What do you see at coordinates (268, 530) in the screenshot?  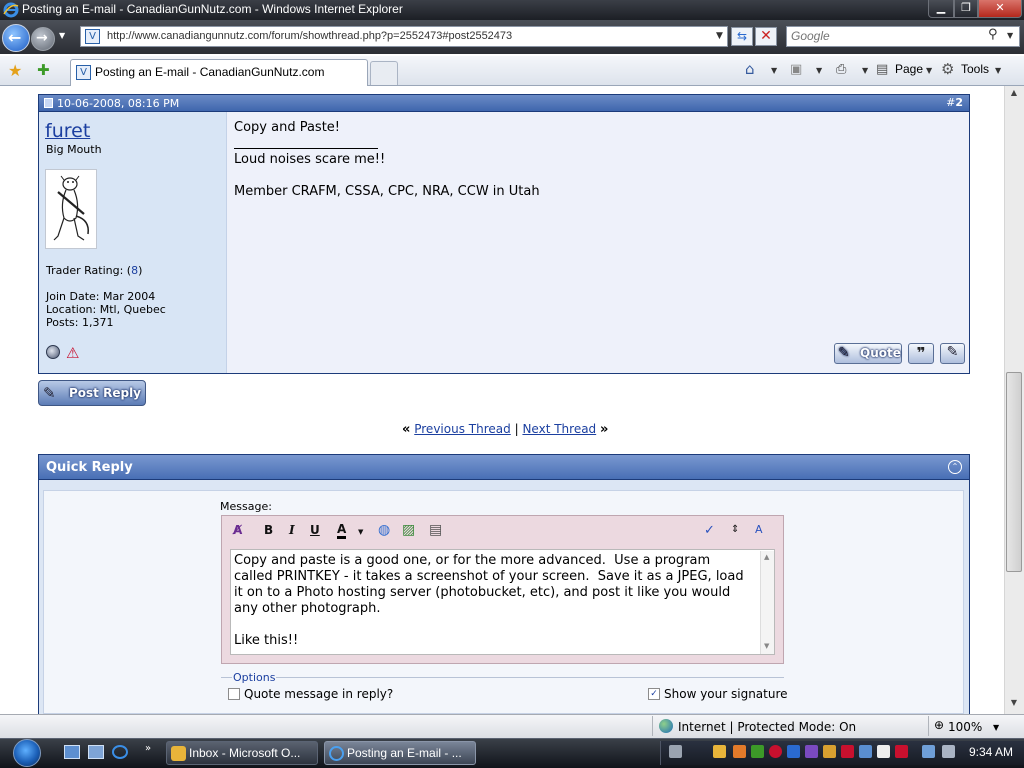 I see `bold-button: B` at bounding box center [268, 530].